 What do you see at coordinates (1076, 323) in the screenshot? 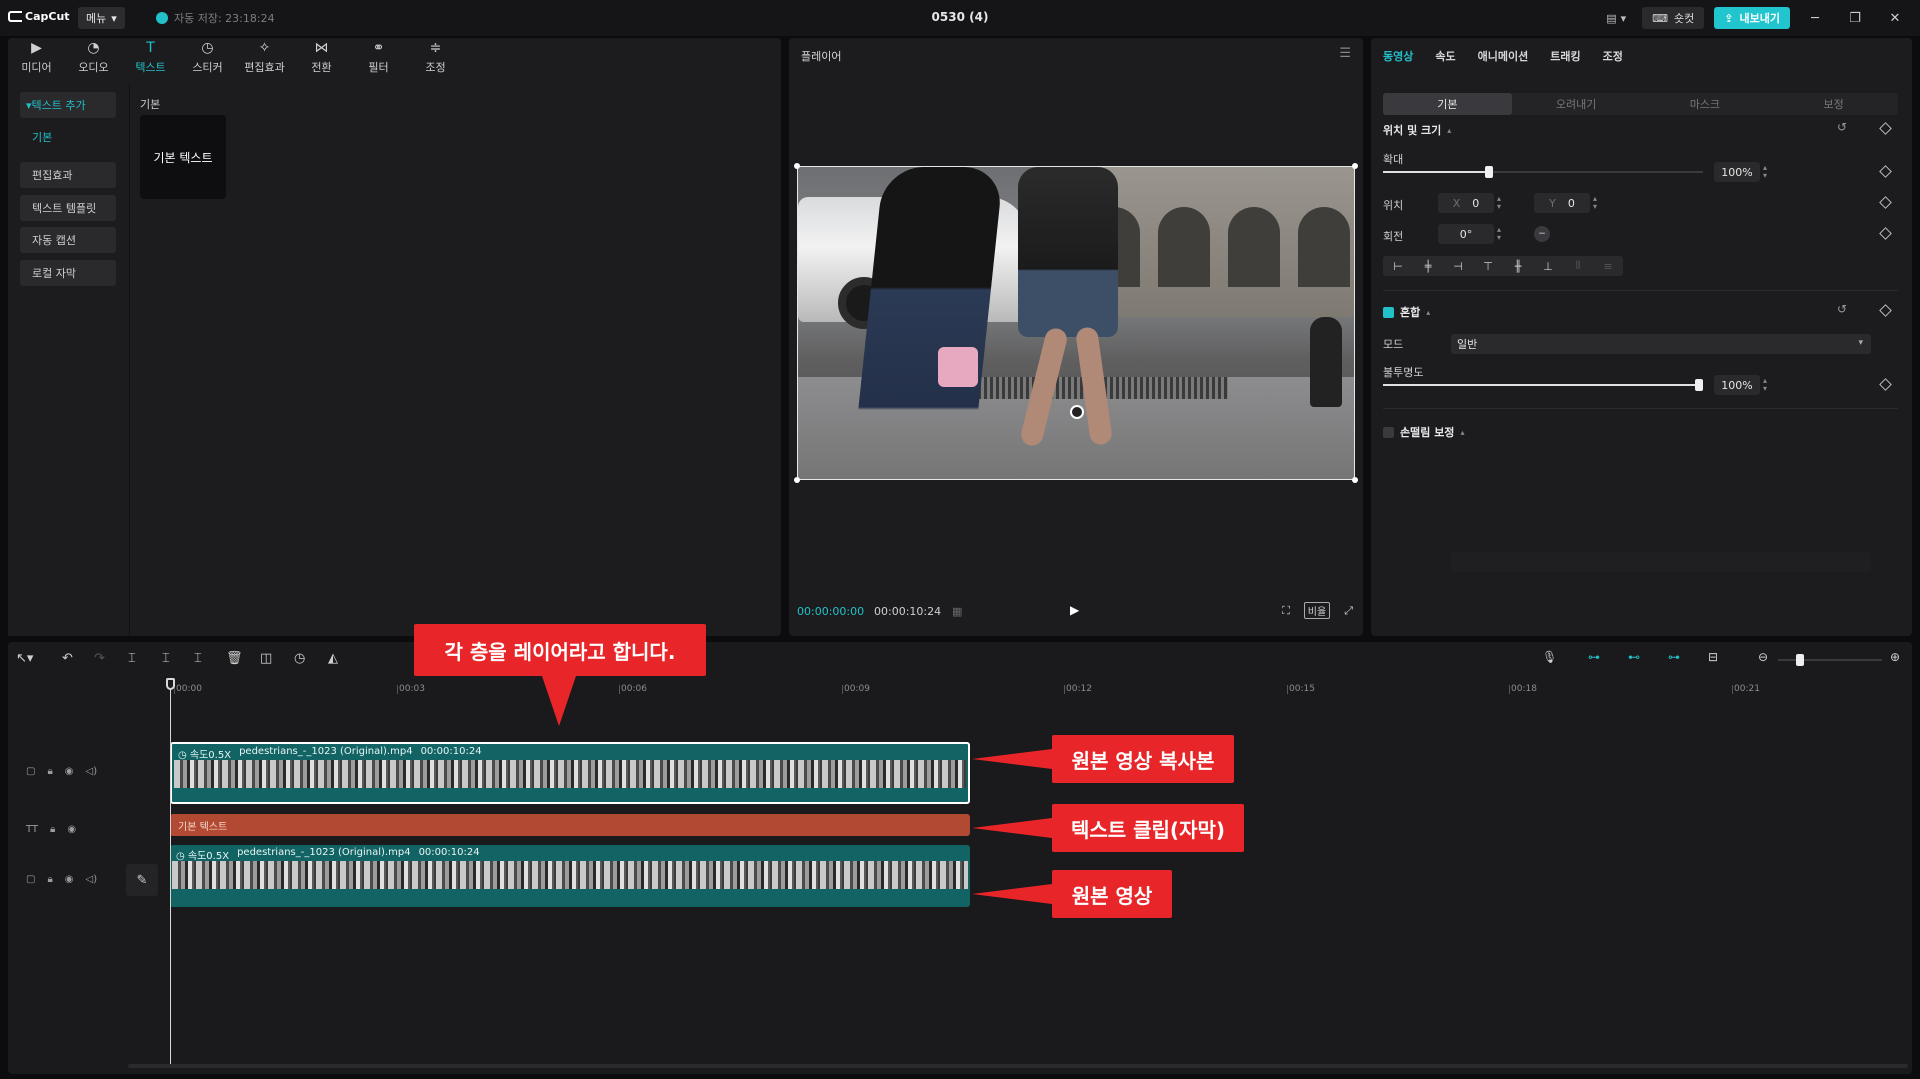
I see `video-preview` at bounding box center [1076, 323].